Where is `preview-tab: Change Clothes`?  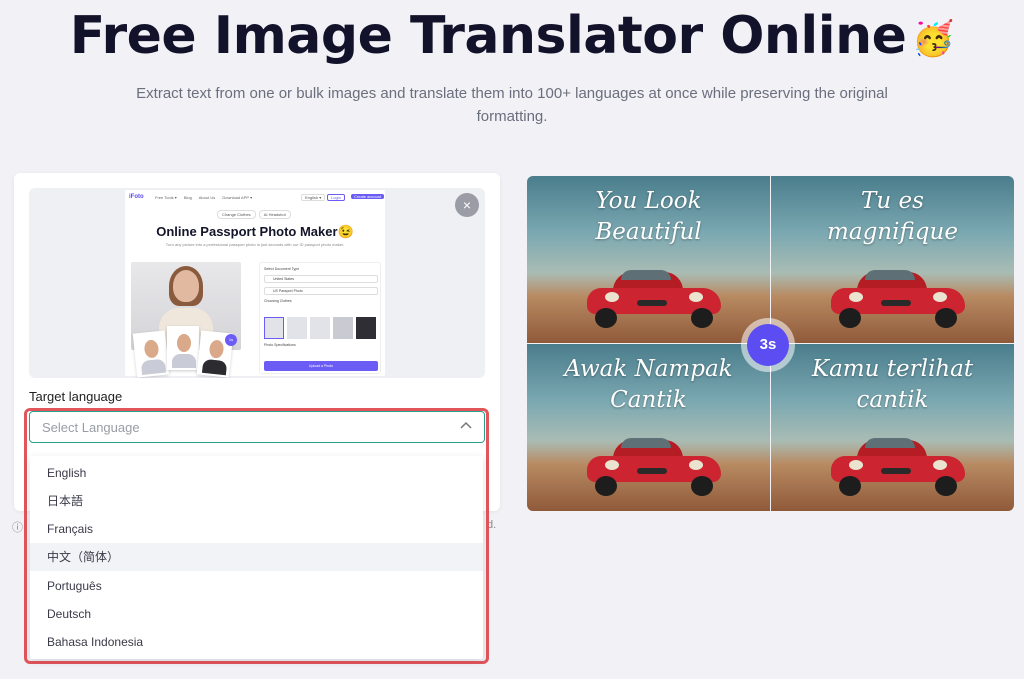 preview-tab: Change Clothes is located at coordinates (236, 214).